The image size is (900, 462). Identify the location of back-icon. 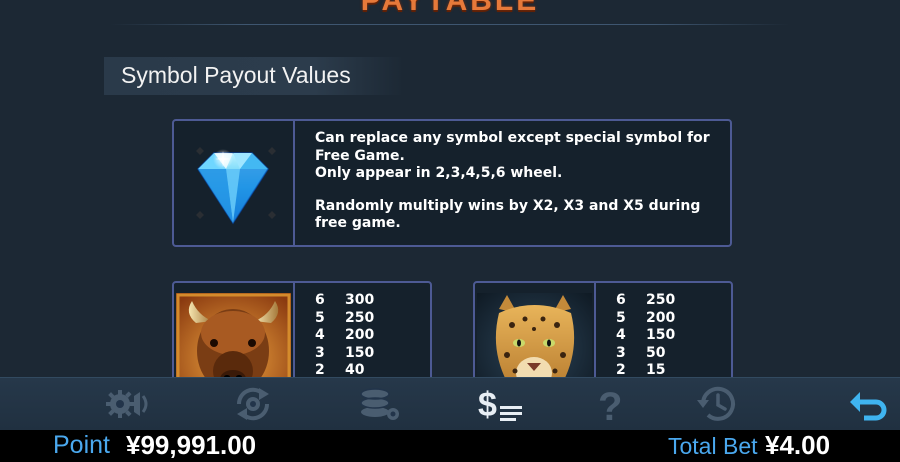
(868, 406).